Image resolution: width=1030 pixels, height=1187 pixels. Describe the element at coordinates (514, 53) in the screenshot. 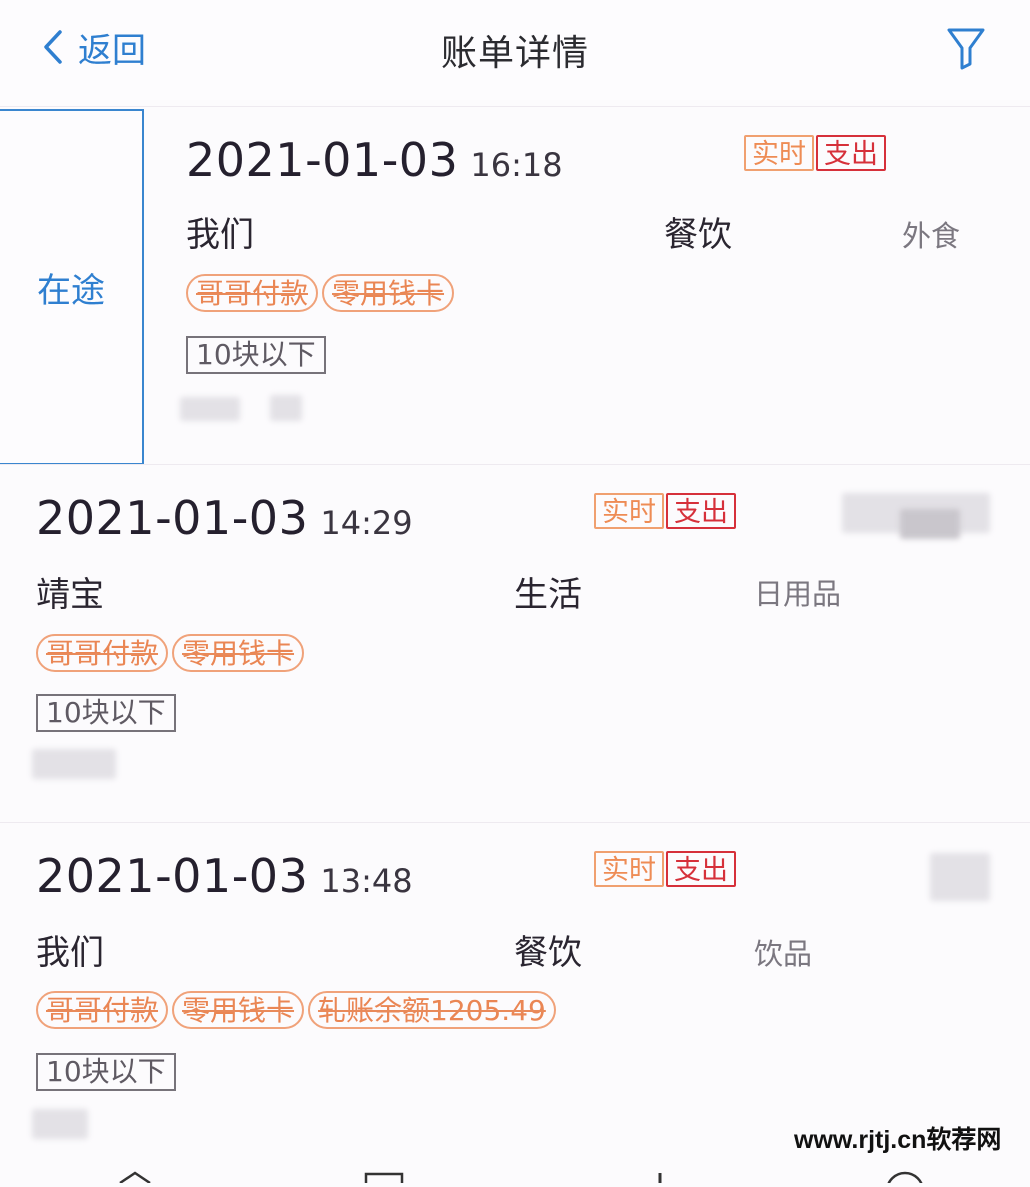

I see `page-title: 账单详情` at that location.